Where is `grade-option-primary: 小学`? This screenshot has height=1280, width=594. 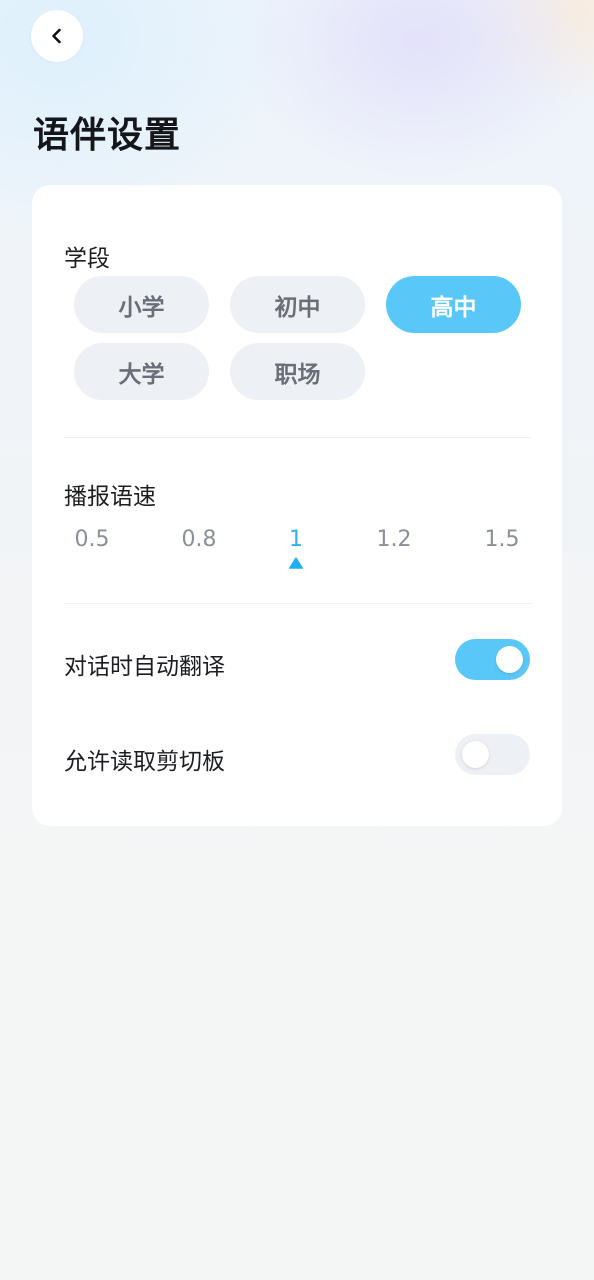
grade-option-primary: 小学 is located at coordinates (141, 304).